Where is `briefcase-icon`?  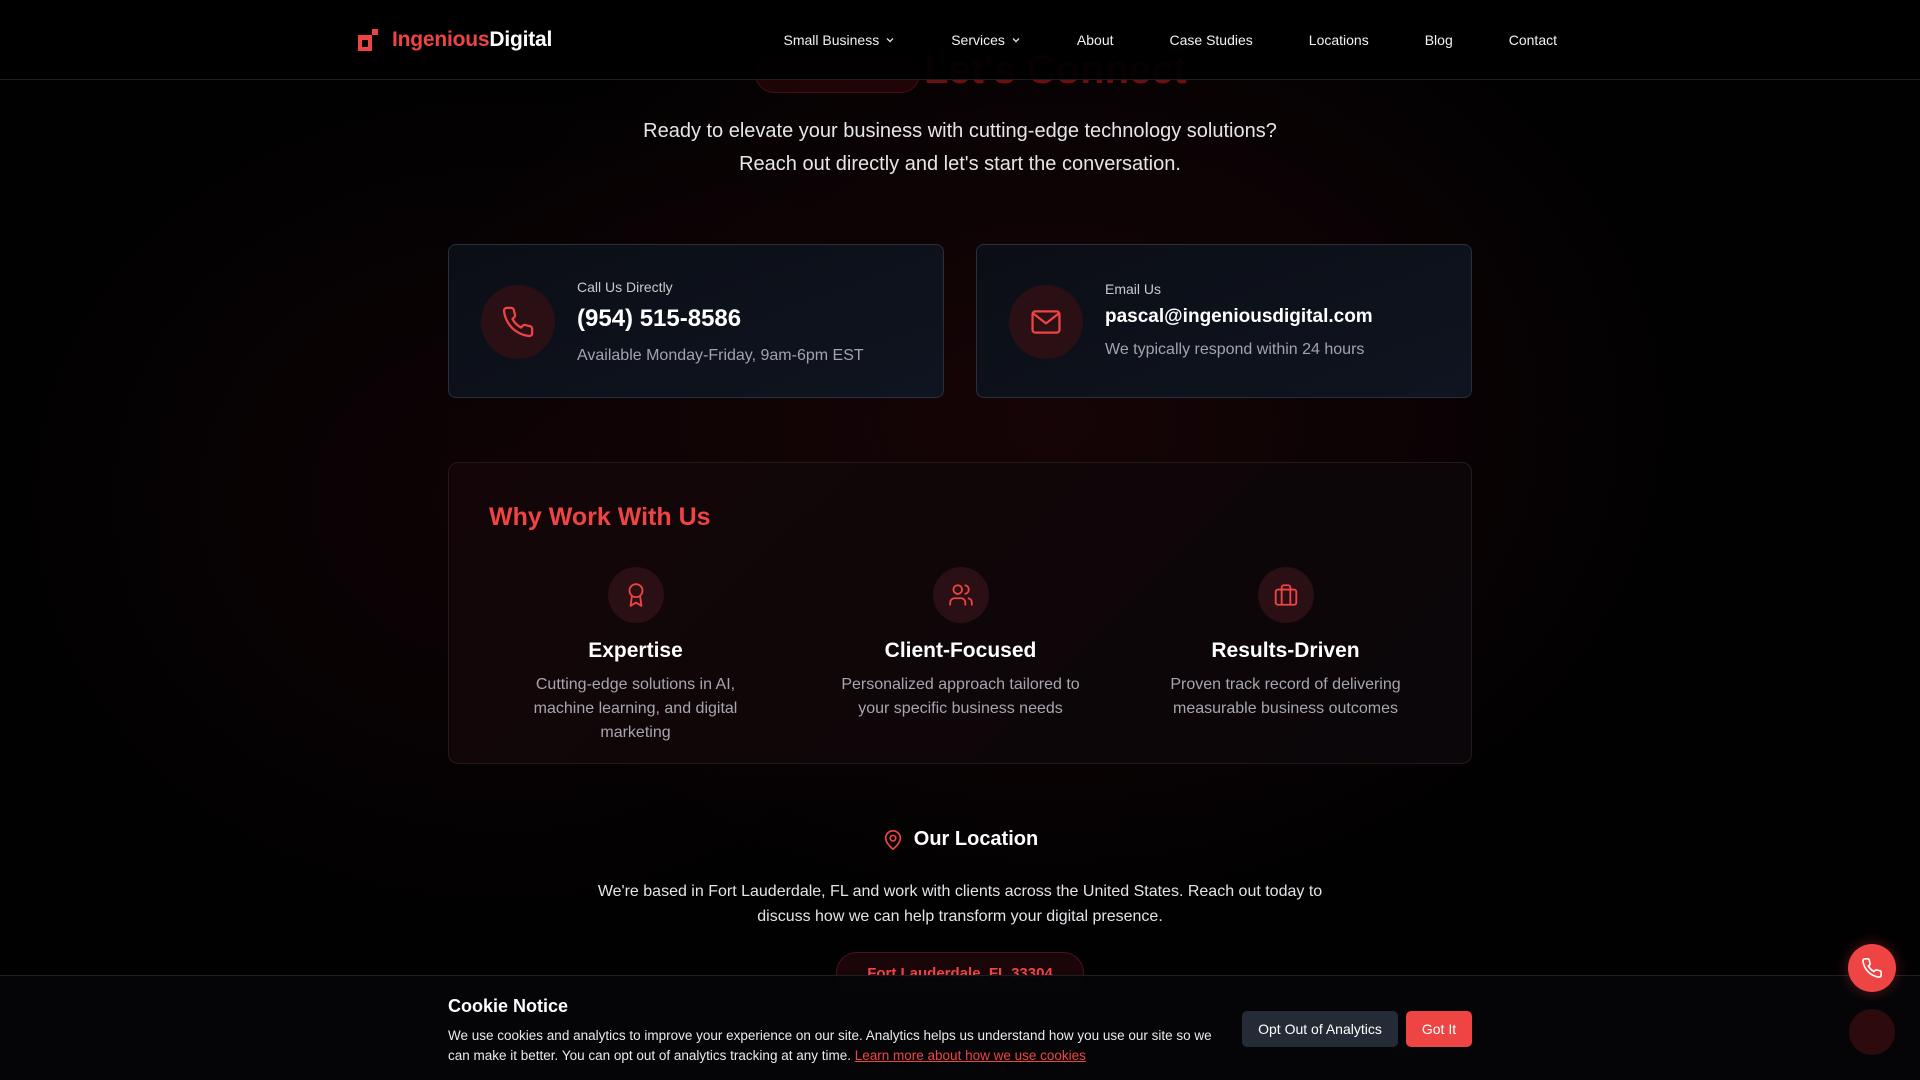
briefcase-icon is located at coordinates (1285, 595).